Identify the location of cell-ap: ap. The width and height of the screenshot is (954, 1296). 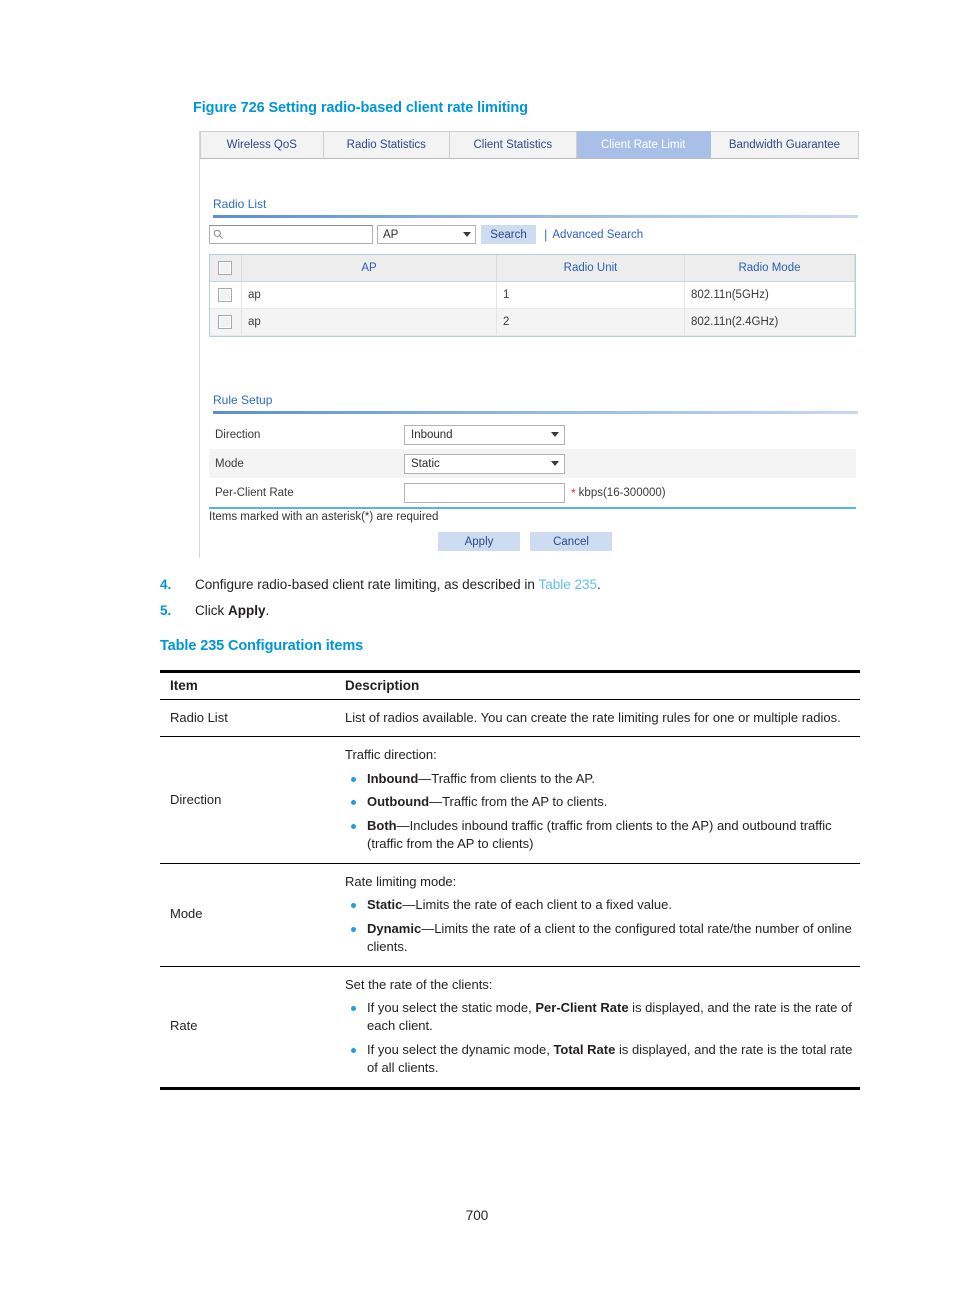
(369, 322).